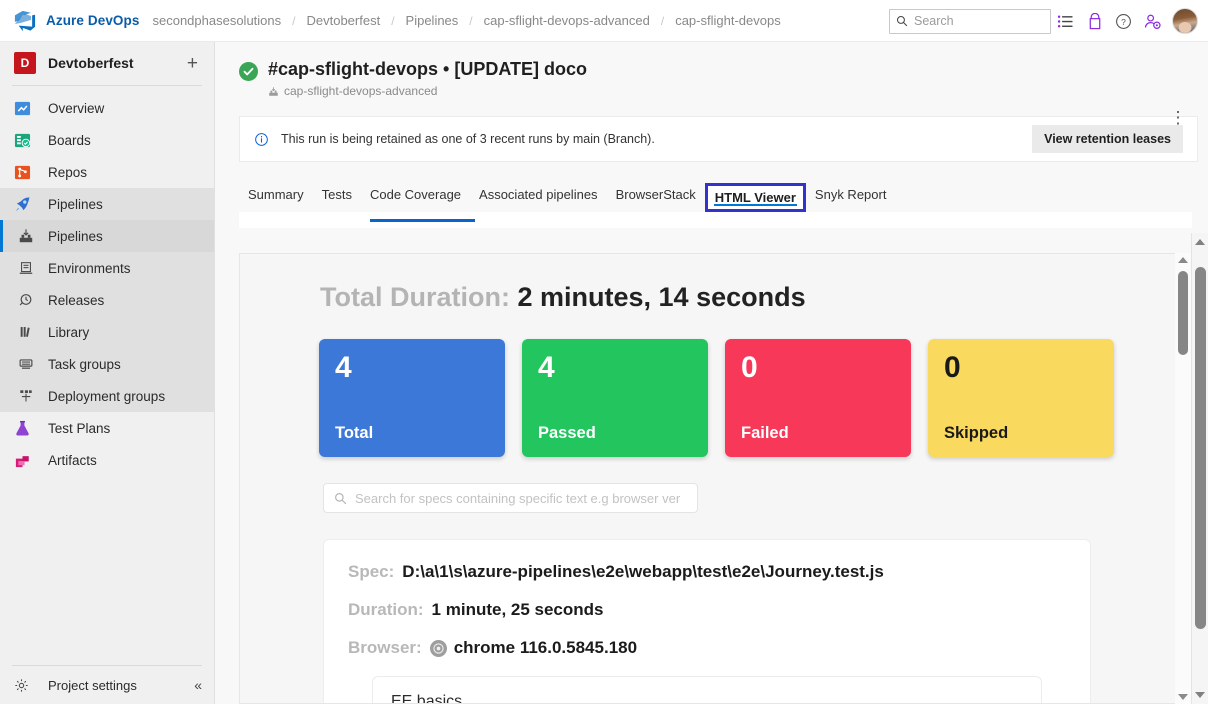 This screenshot has width=1208, height=704. Describe the element at coordinates (198, 685) in the screenshot. I see `collapse-sidebar-icon: «` at that location.